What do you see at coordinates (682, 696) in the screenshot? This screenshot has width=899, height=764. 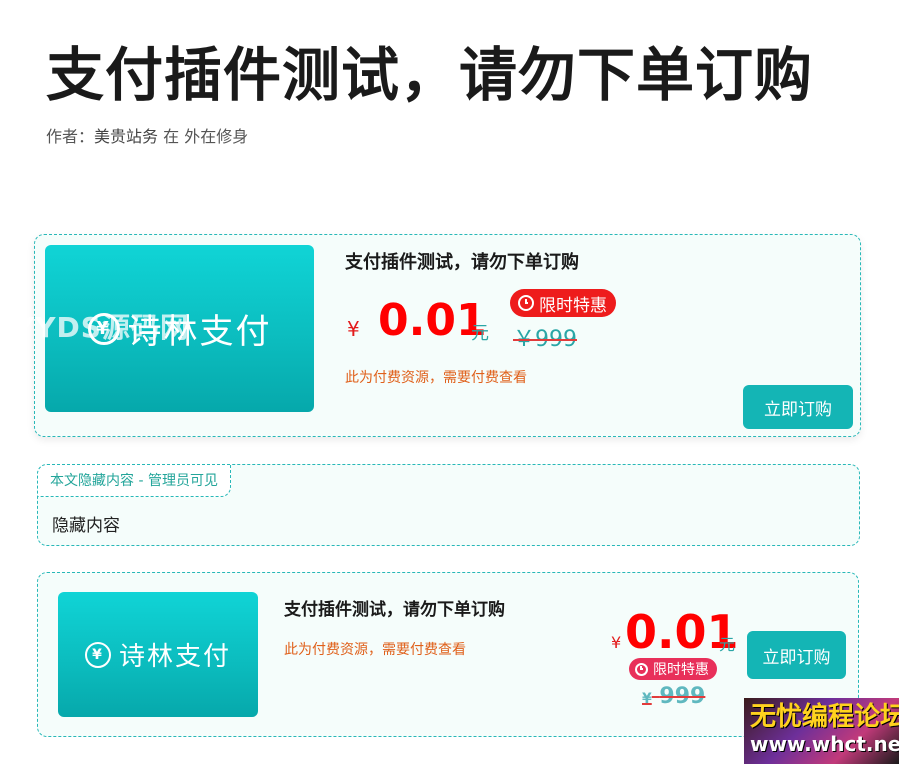 I see `original-price-value: 999` at bounding box center [682, 696].